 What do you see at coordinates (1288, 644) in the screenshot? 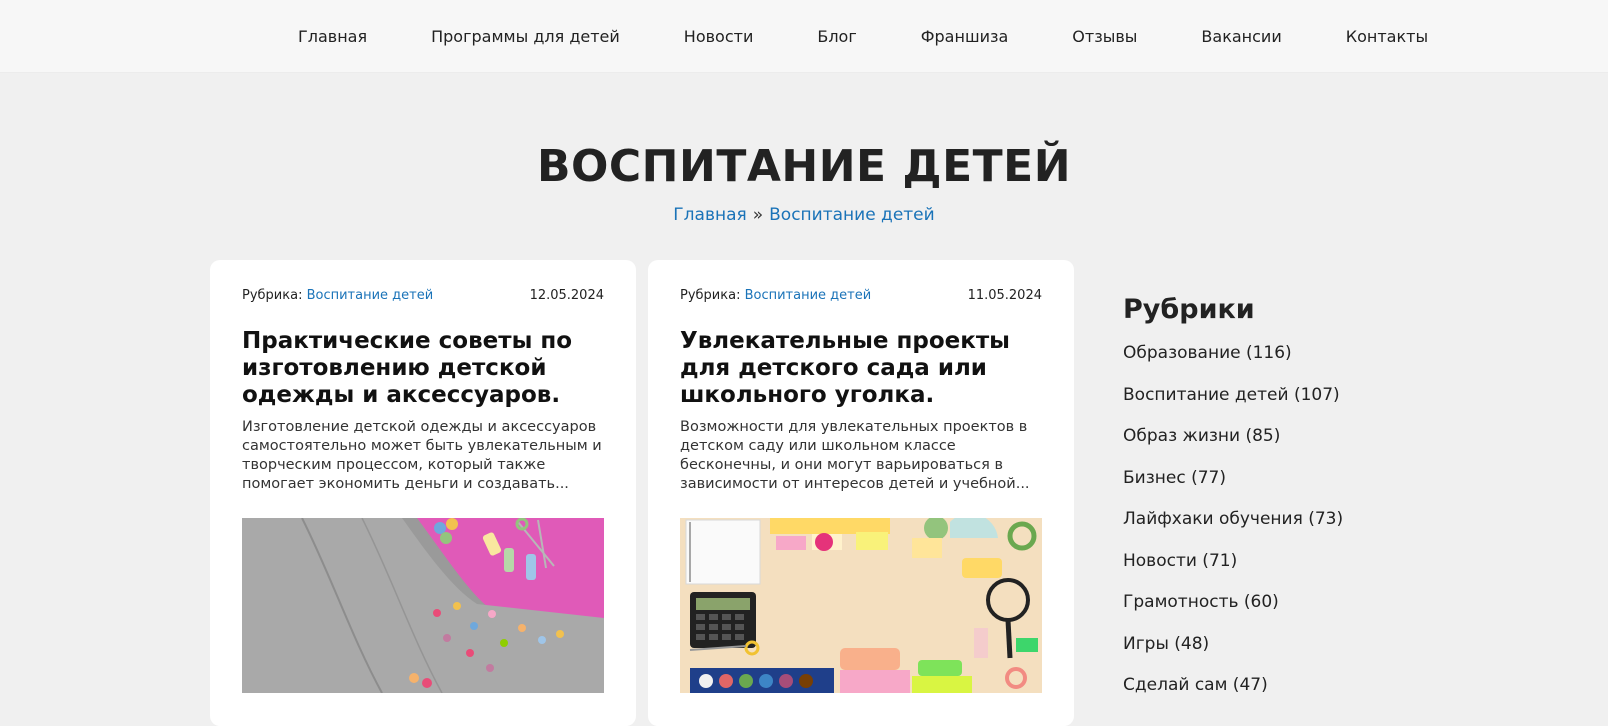
I see `category-item: Игры (48)` at bounding box center [1288, 644].